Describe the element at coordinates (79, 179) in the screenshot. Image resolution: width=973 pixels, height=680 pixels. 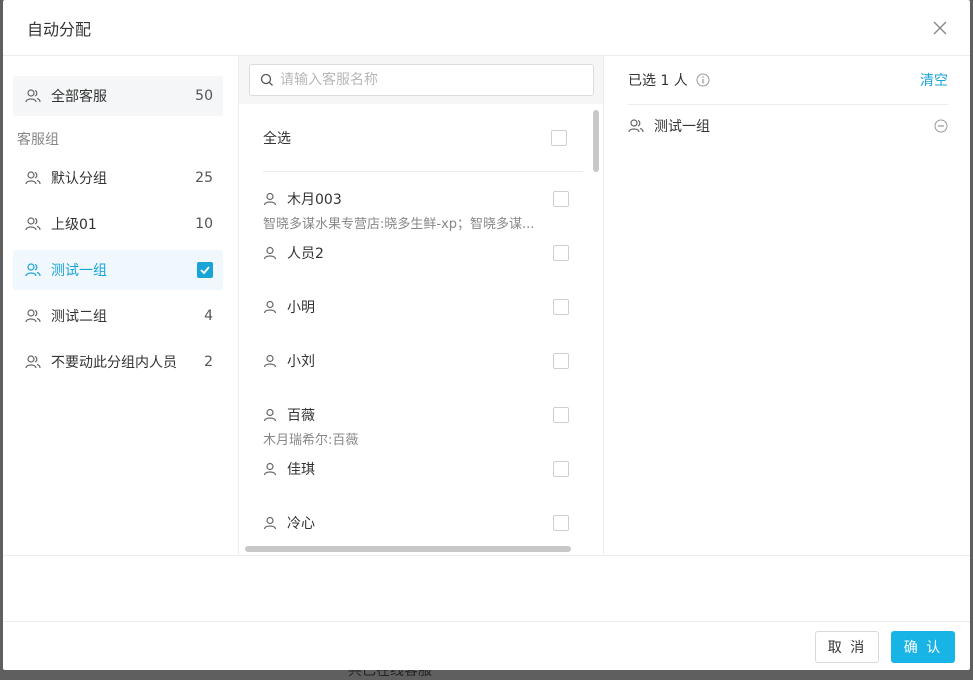
I see `group-label: 默认分组` at that location.